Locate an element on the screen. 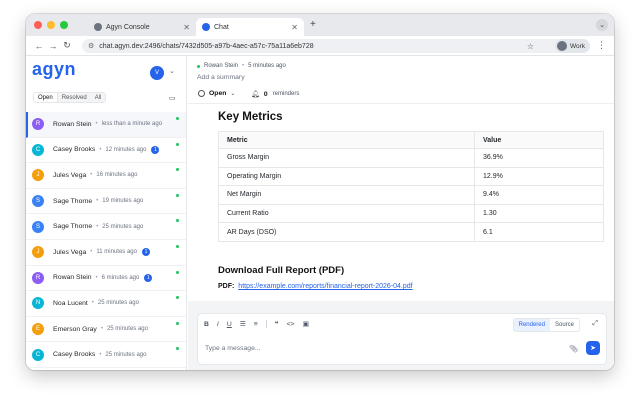 This screenshot has height=402, width=640. value-cell: 12.9% is located at coordinates (539, 176).